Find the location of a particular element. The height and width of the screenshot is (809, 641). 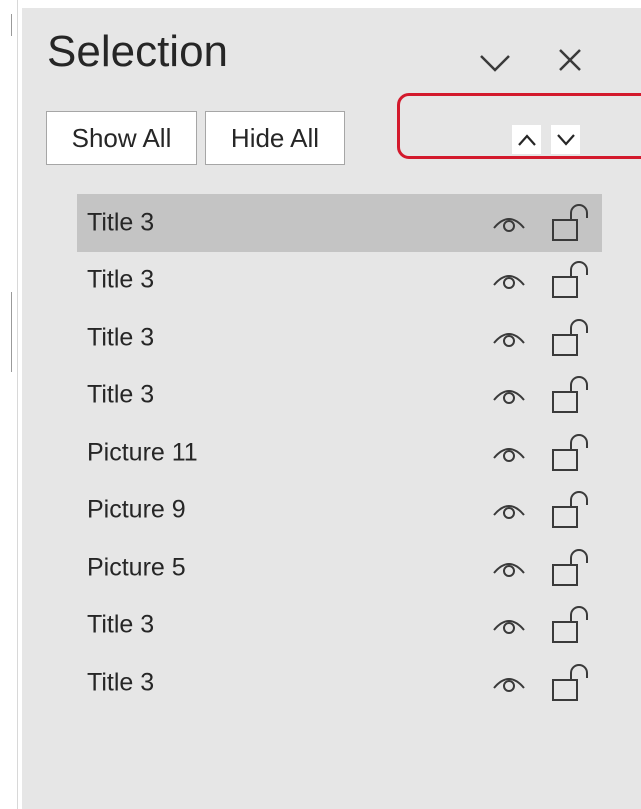

close-icon is located at coordinates (570, 60).